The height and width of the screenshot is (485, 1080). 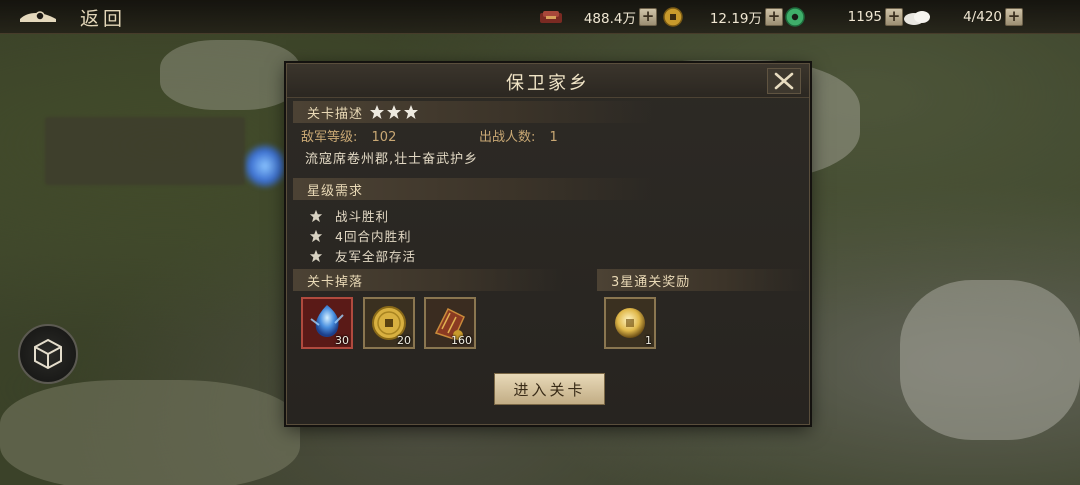 What do you see at coordinates (982, 17) in the screenshot?
I see `troops-value: 4/420` at bounding box center [982, 17].